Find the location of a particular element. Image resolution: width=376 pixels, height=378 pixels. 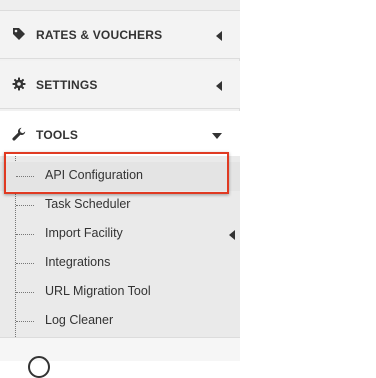

wrench-icon is located at coordinates (19, 134).